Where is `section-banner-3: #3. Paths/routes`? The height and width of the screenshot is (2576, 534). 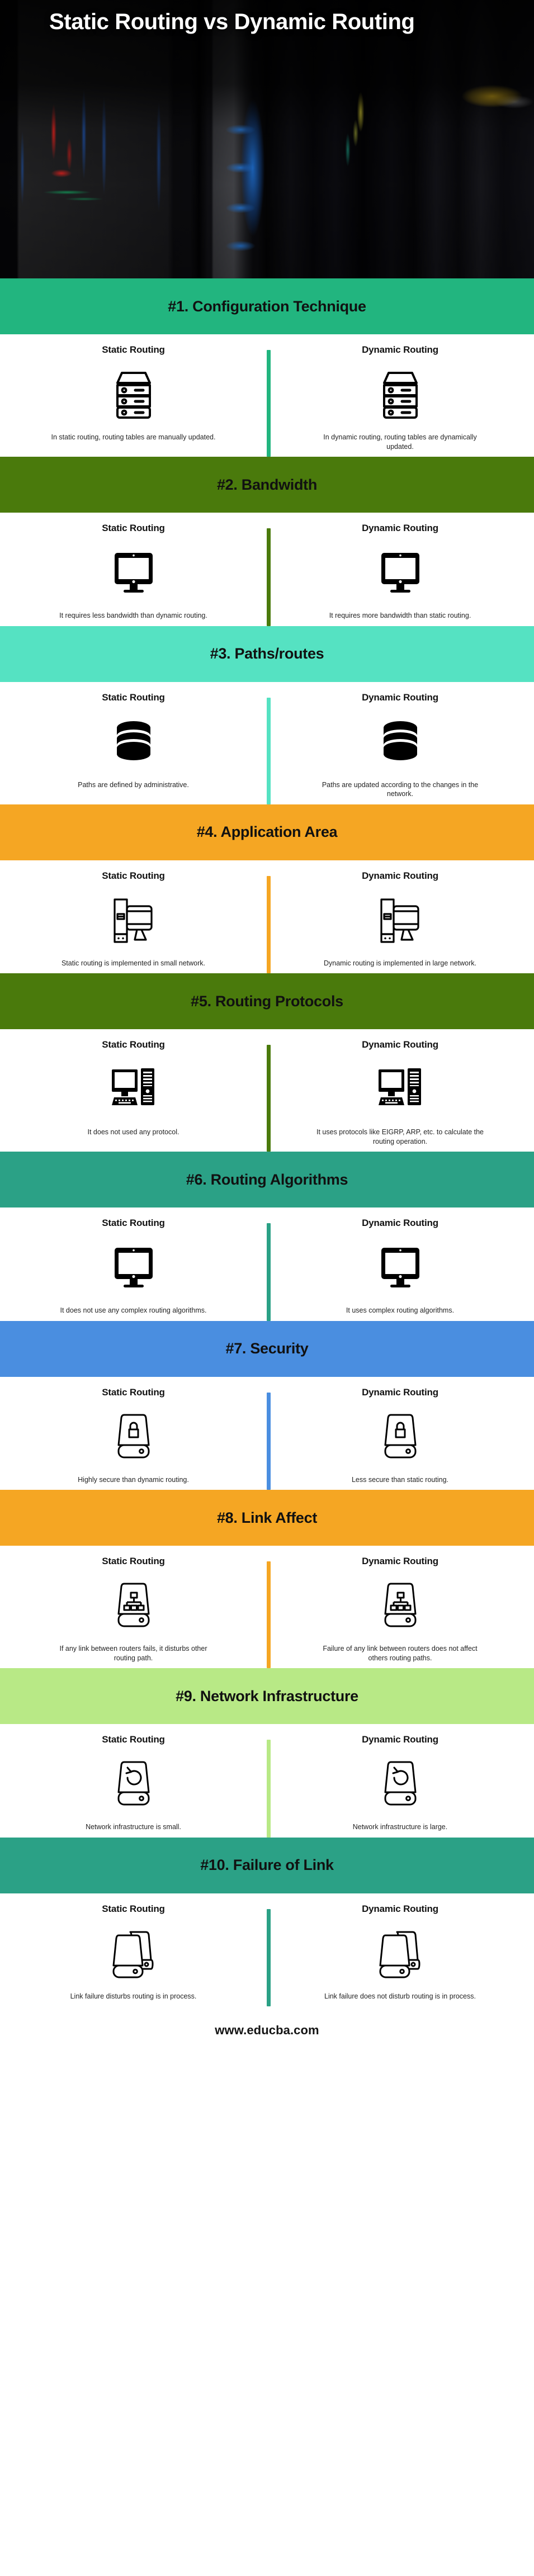 section-banner-3: #3. Paths/routes is located at coordinates (267, 654).